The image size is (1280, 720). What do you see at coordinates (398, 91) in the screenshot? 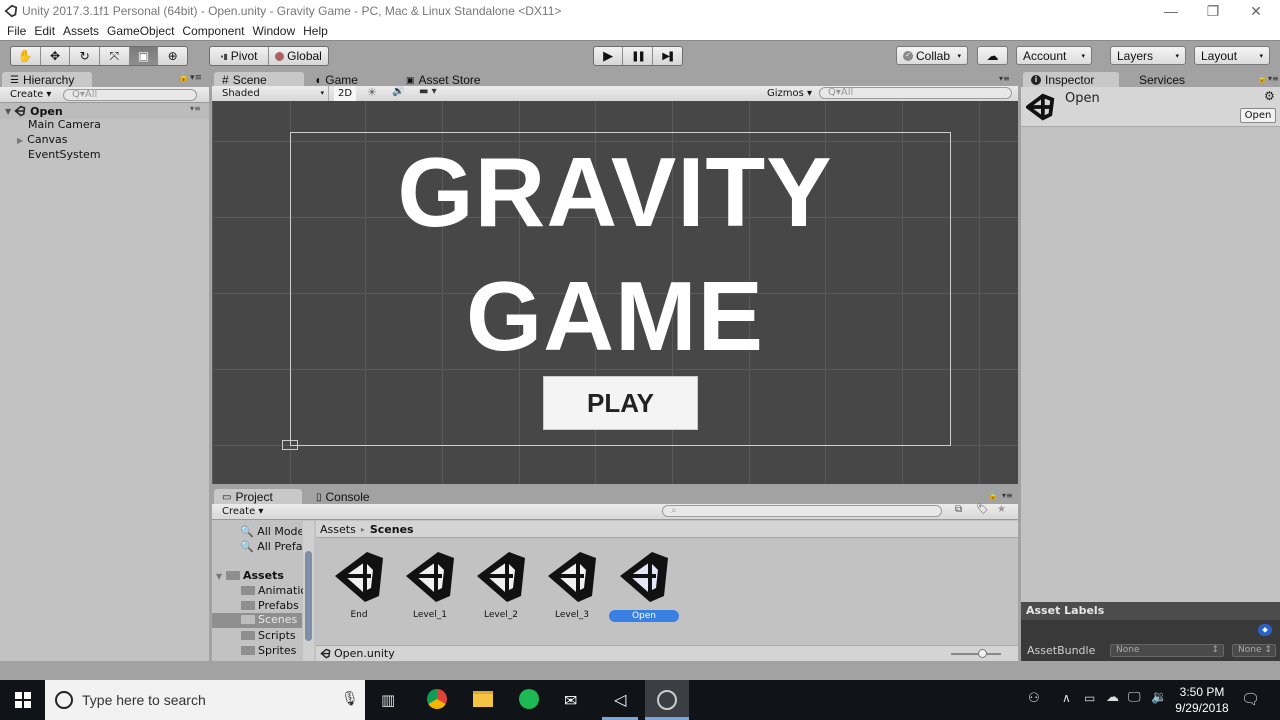
I see `audio-toggle-icon: 🔊` at bounding box center [398, 91].